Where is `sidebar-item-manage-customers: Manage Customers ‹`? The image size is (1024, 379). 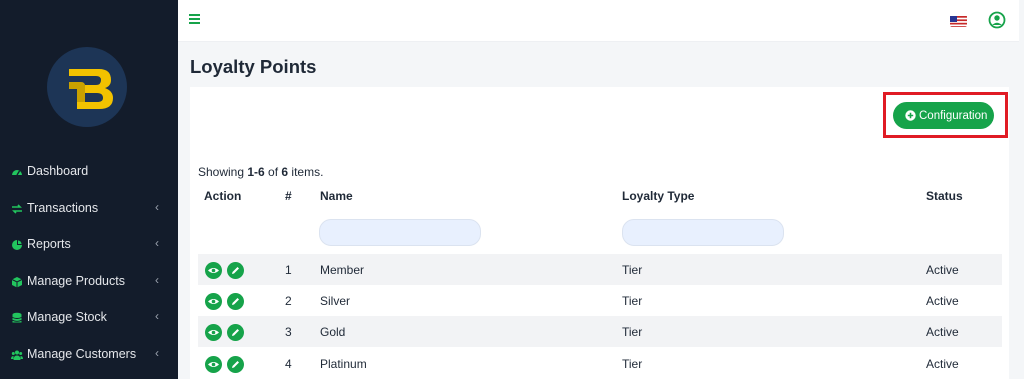 sidebar-item-manage-customers: Manage Customers ‹ is located at coordinates (89, 355).